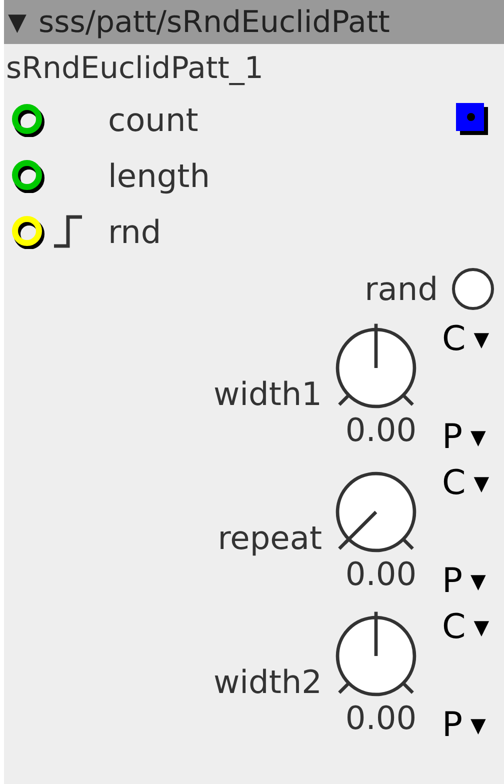 This screenshot has width=504, height=784. I want to click on toggle-button, so click(473, 289).